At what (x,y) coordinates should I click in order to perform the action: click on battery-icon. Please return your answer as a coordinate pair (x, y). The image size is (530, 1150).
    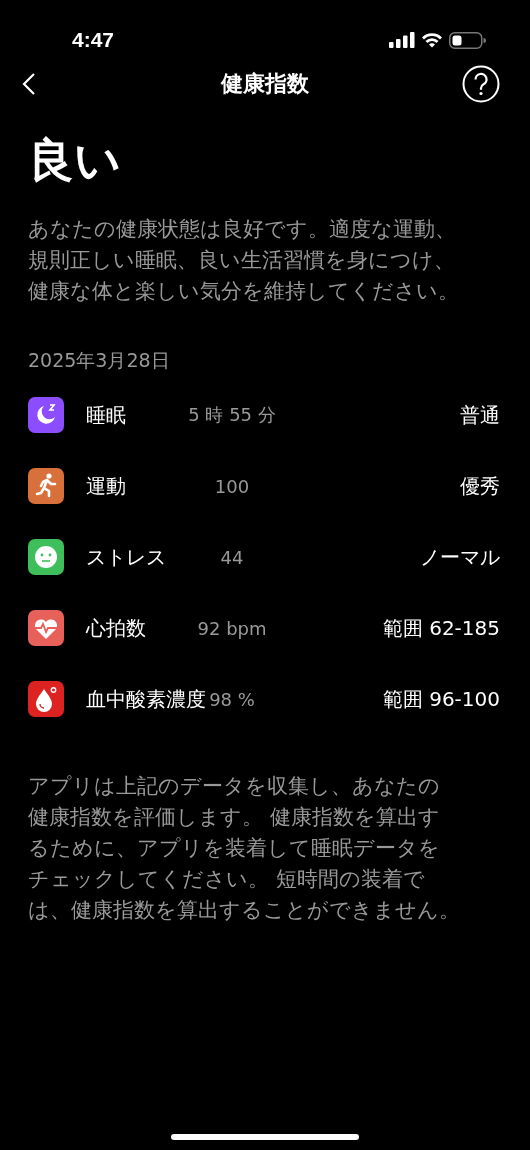
    Looking at the image, I should click on (467, 40).